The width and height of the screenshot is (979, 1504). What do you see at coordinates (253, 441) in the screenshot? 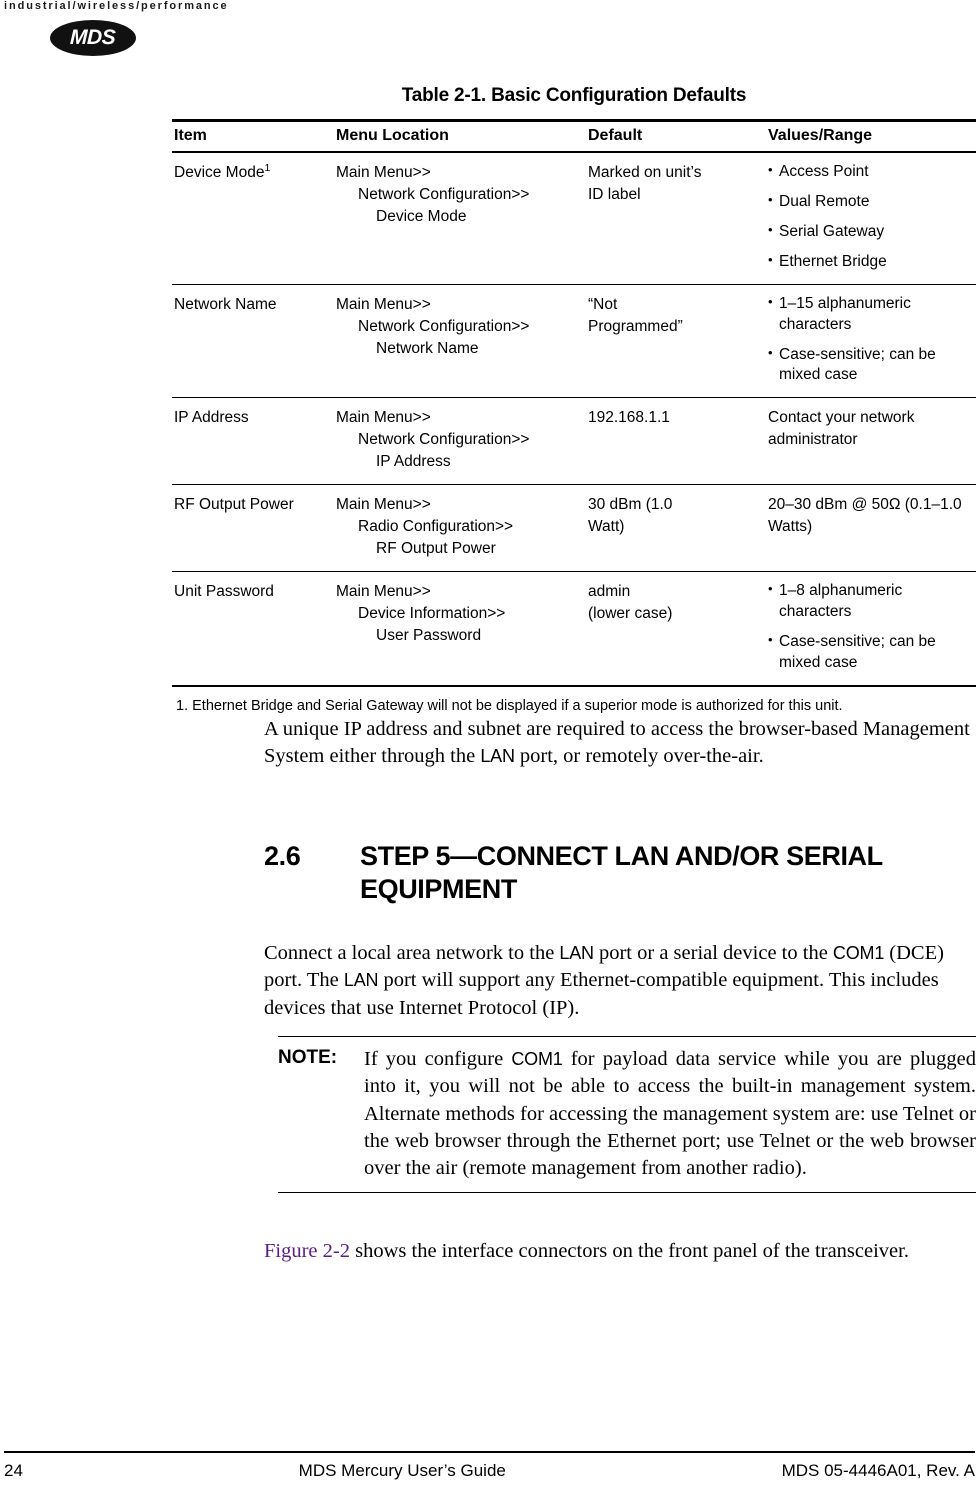
I see `cell-item: IP Address` at bounding box center [253, 441].